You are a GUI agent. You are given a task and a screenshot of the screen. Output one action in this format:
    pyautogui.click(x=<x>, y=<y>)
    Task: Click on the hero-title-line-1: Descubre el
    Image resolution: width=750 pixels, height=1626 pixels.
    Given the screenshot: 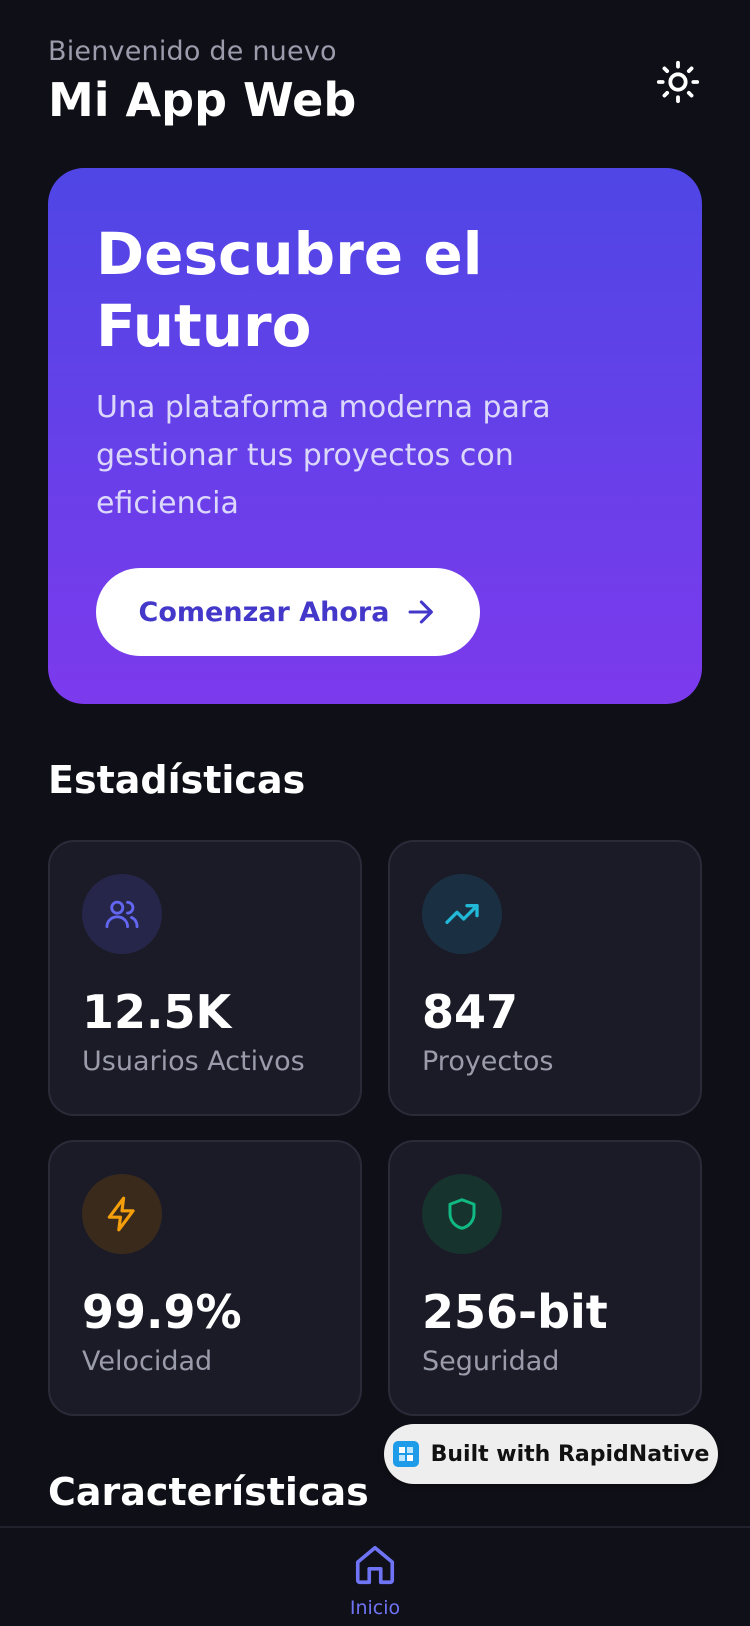 What is the action you would take?
    pyautogui.click(x=289, y=254)
    